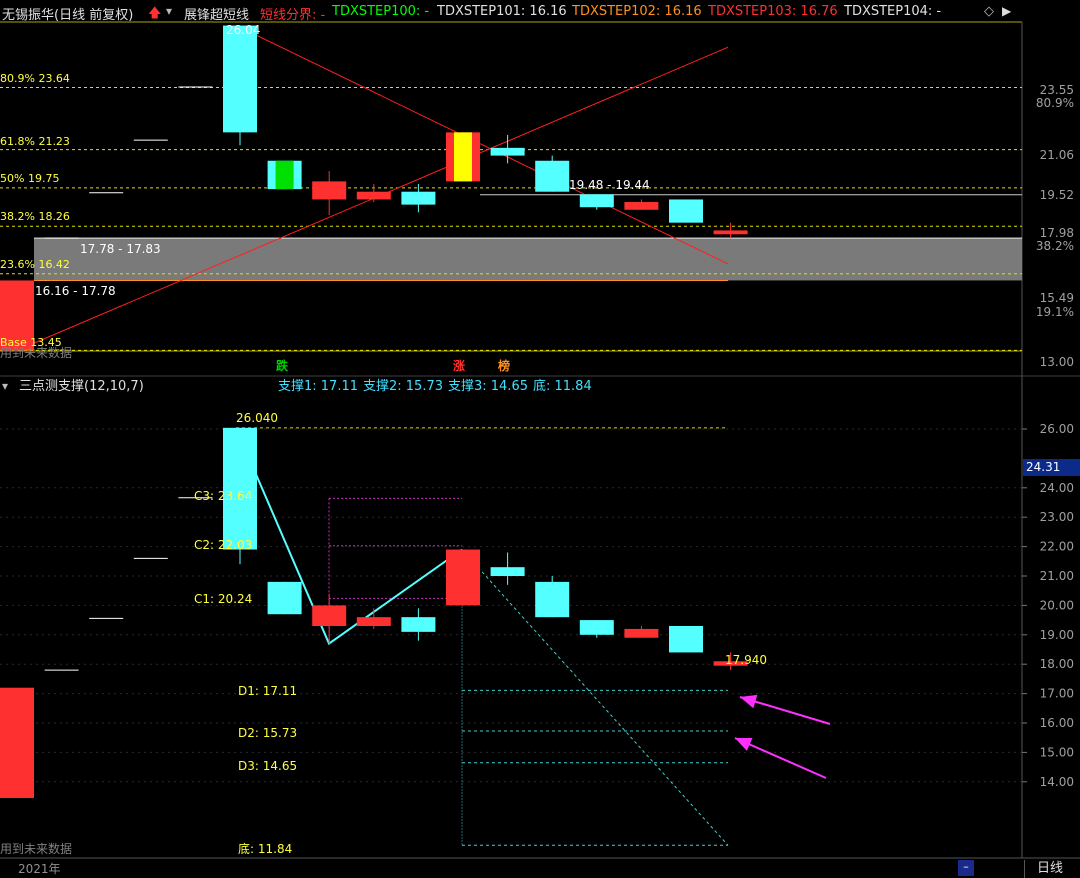 This screenshot has width=1080, height=878. Describe the element at coordinates (39, 869) in the screenshot. I see `year-label: 2021年` at that location.